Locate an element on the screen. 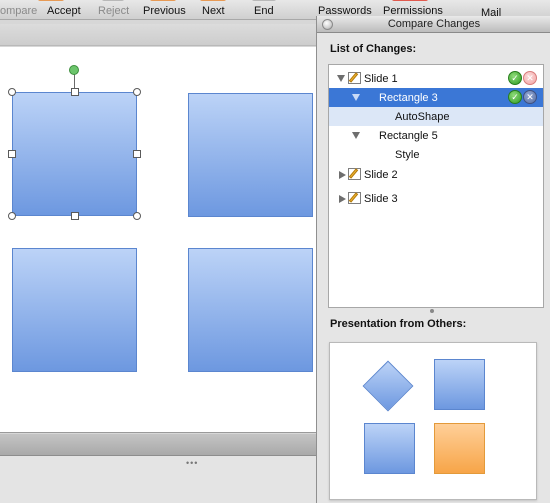 The width and height of the screenshot is (550, 503). diamond-shape is located at coordinates (388, 386).